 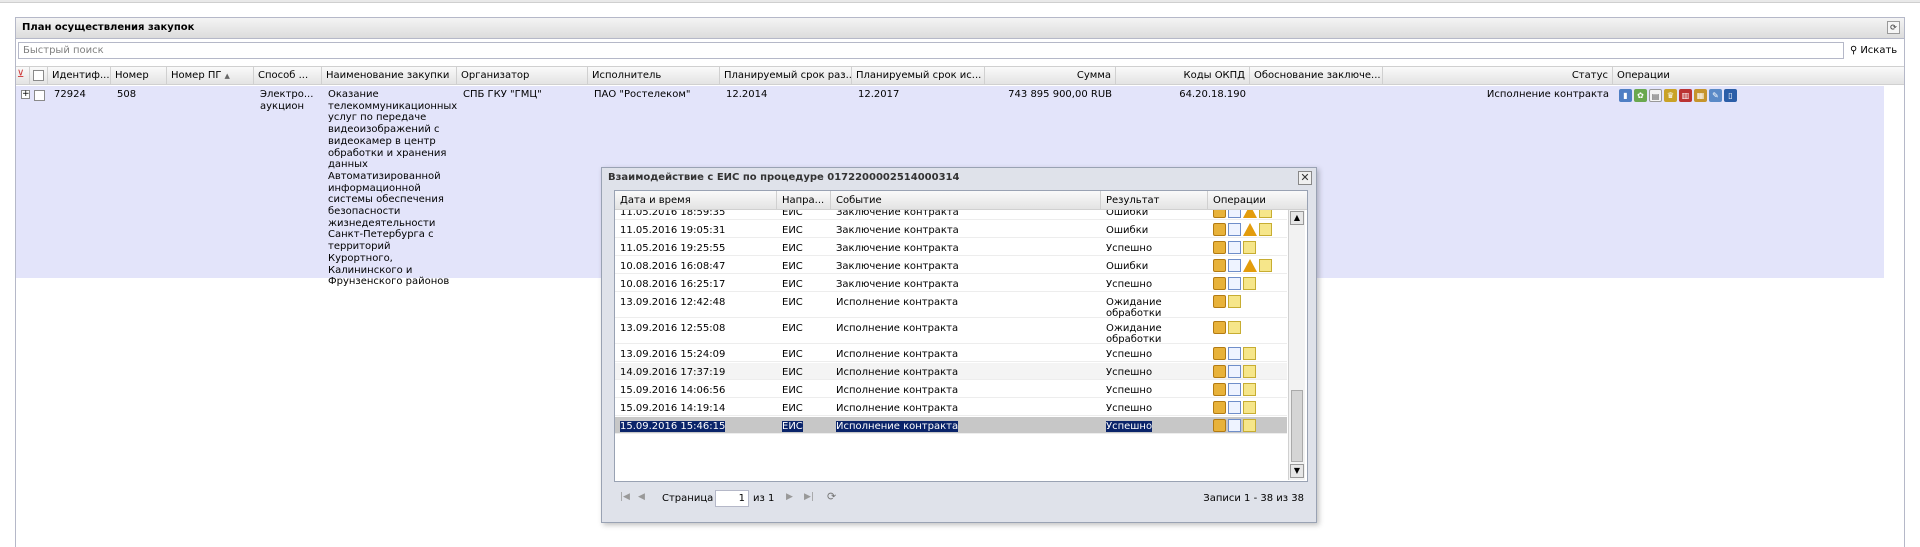 What do you see at coordinates (831, 496) in the screenshot?
I see `reload-icon: ⟳` at bounding box center [831, 496].